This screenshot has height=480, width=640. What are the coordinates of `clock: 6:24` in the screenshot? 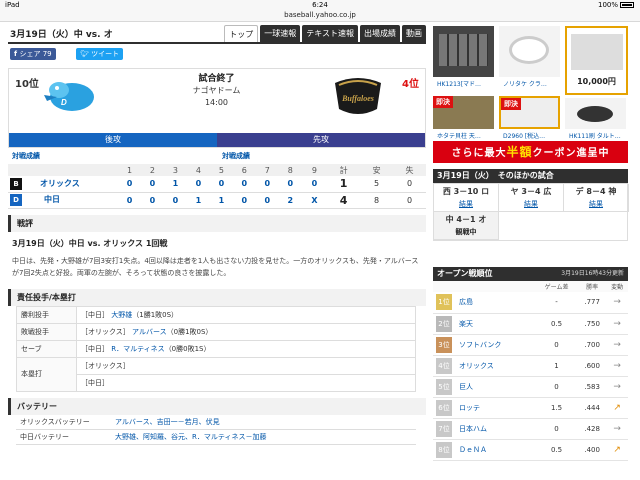 It's located at (320, 5).